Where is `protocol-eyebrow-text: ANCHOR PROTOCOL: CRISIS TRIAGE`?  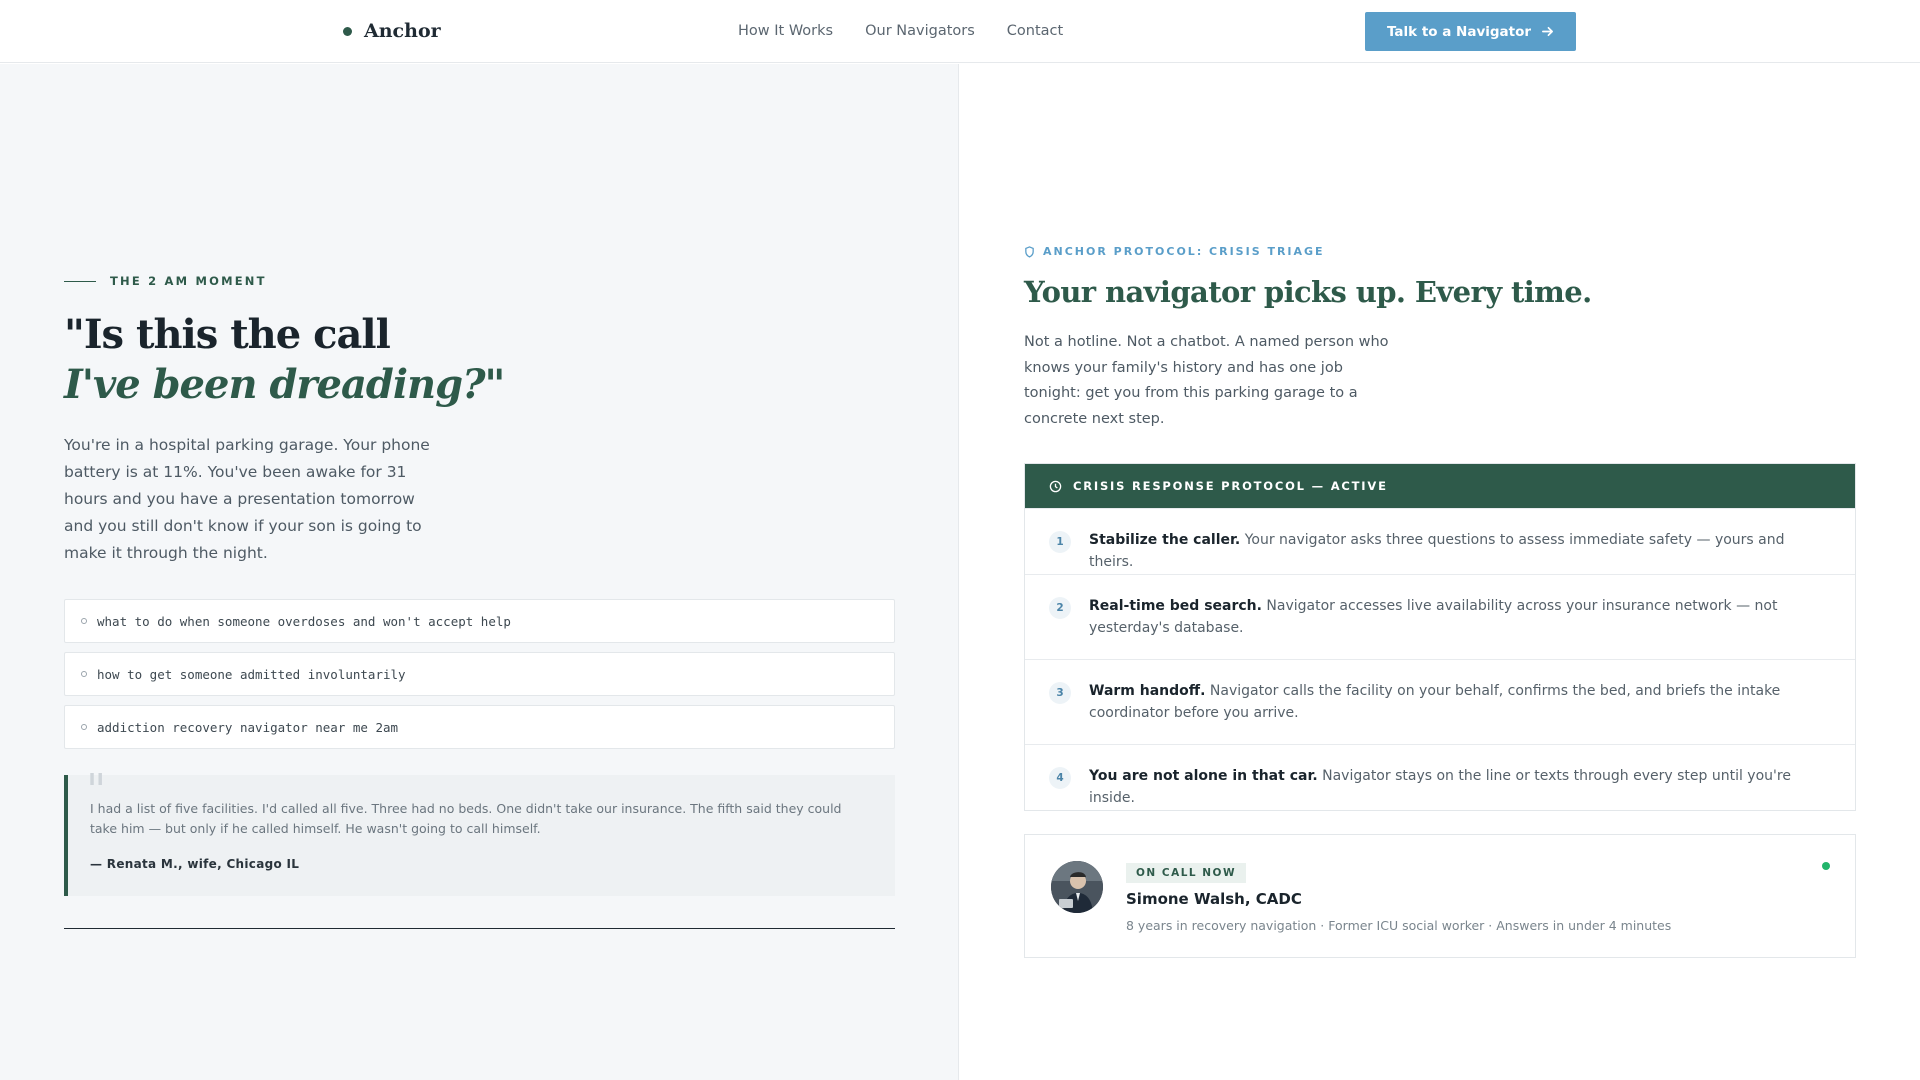
protocol-eyebrow-text: ANCHOR PROTOCOL: CRISIS TRIAGE is located at coordinates (1184, 251).